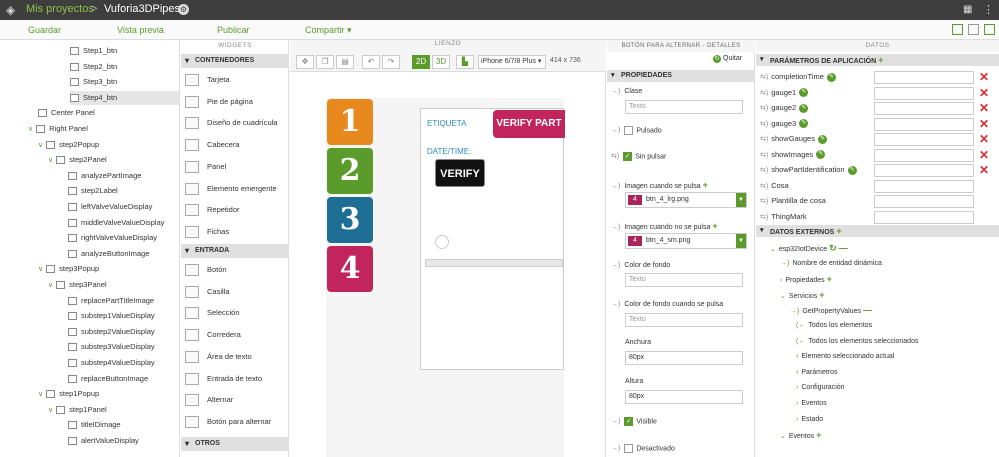  I want to click on app-param: ⇆) gauge1 ✎, so click(784, 93).